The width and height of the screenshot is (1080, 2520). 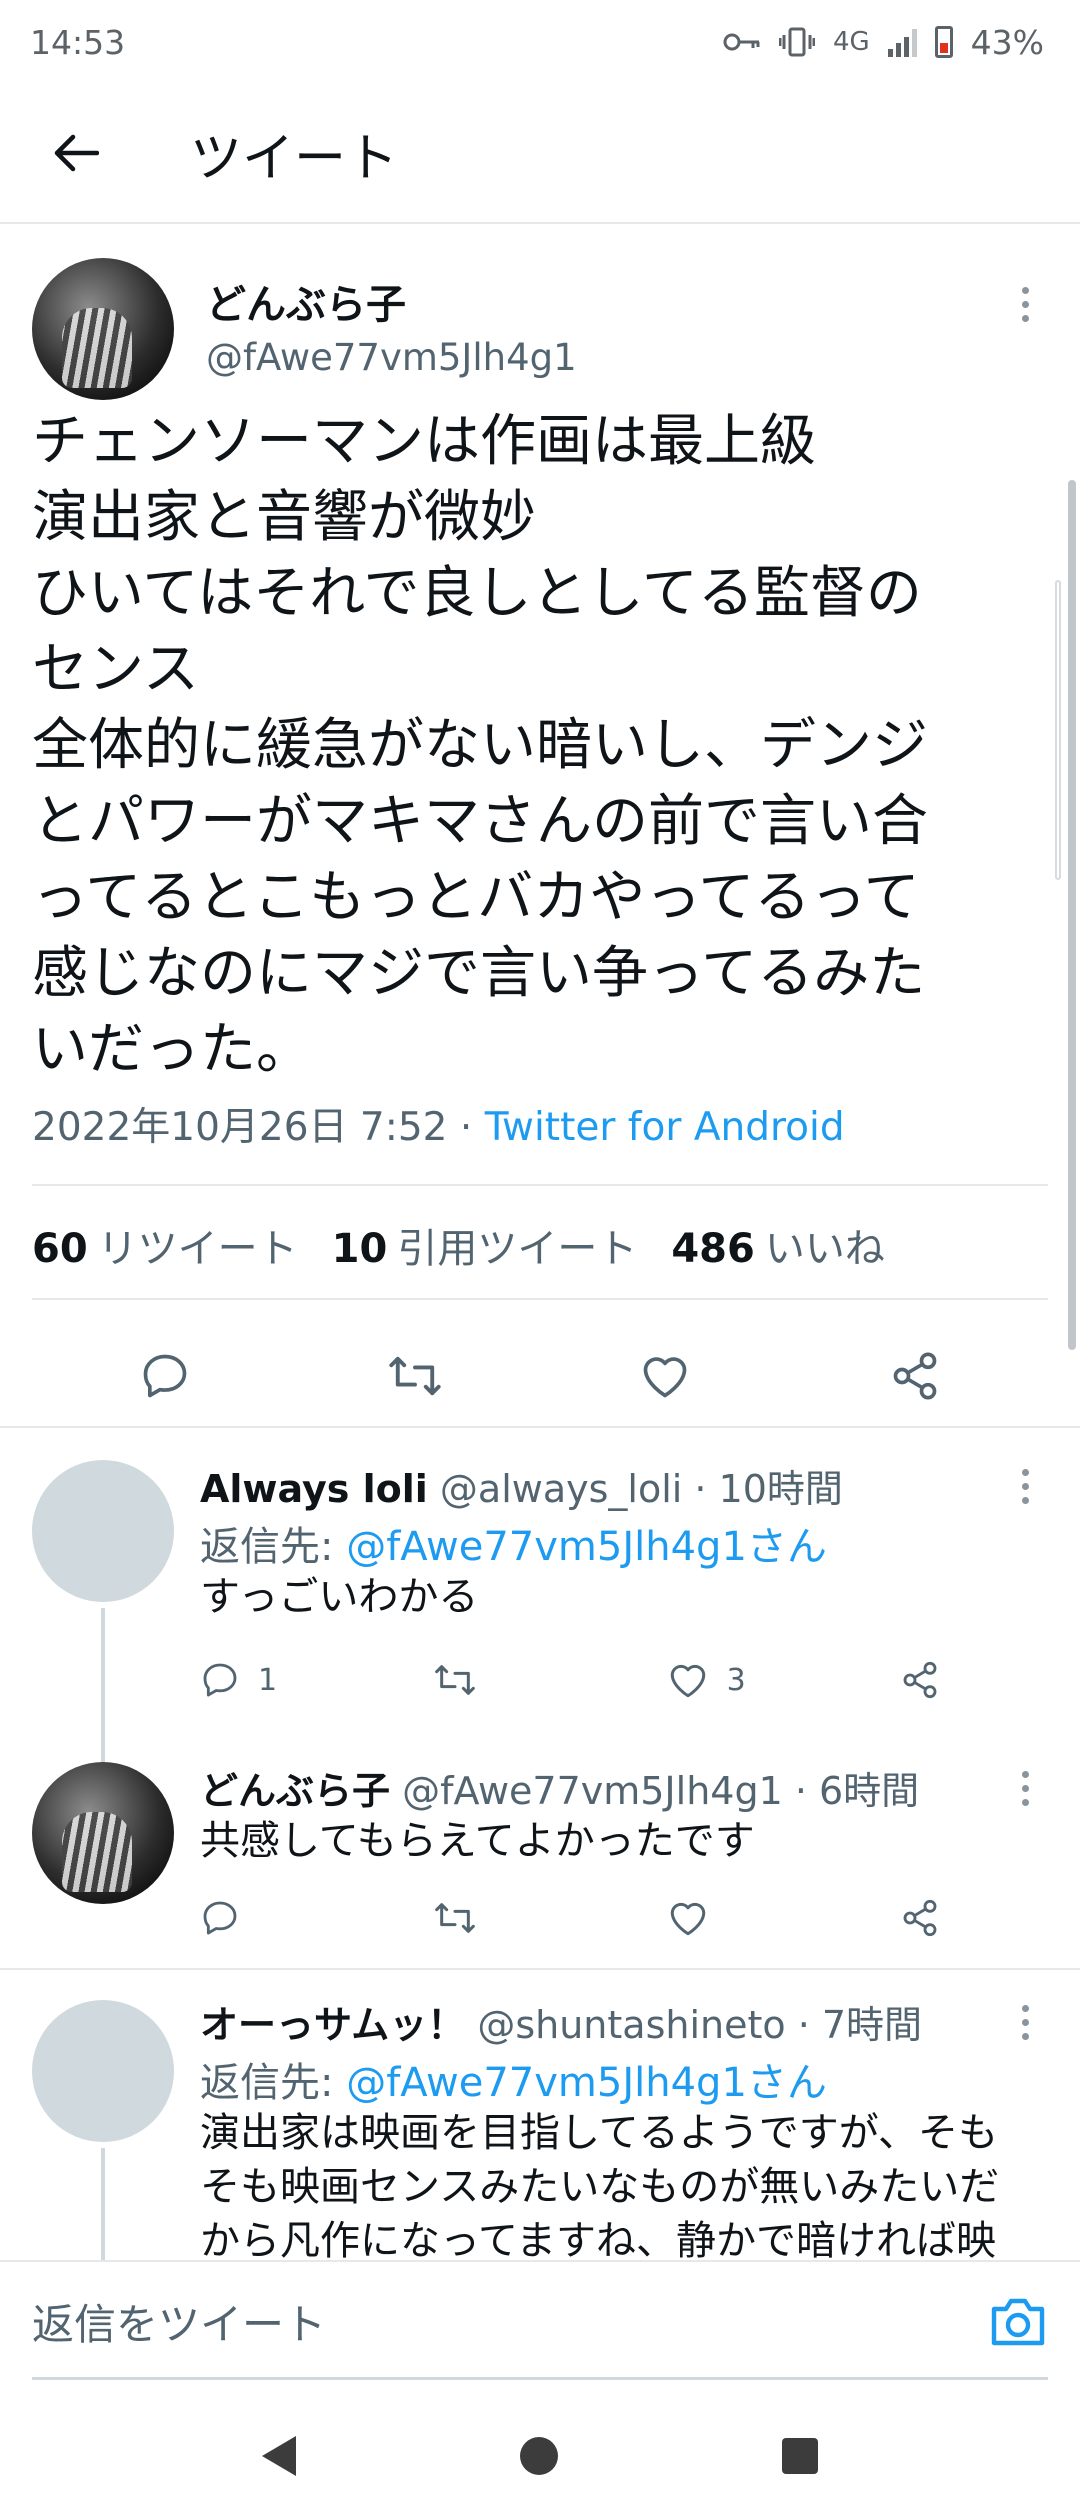 What do you see at coordinates (477, 593) in the screenshot?
I see `tweet-line: ひいてはそれで良しとしてる監督の` at bounding box center [477, 593].